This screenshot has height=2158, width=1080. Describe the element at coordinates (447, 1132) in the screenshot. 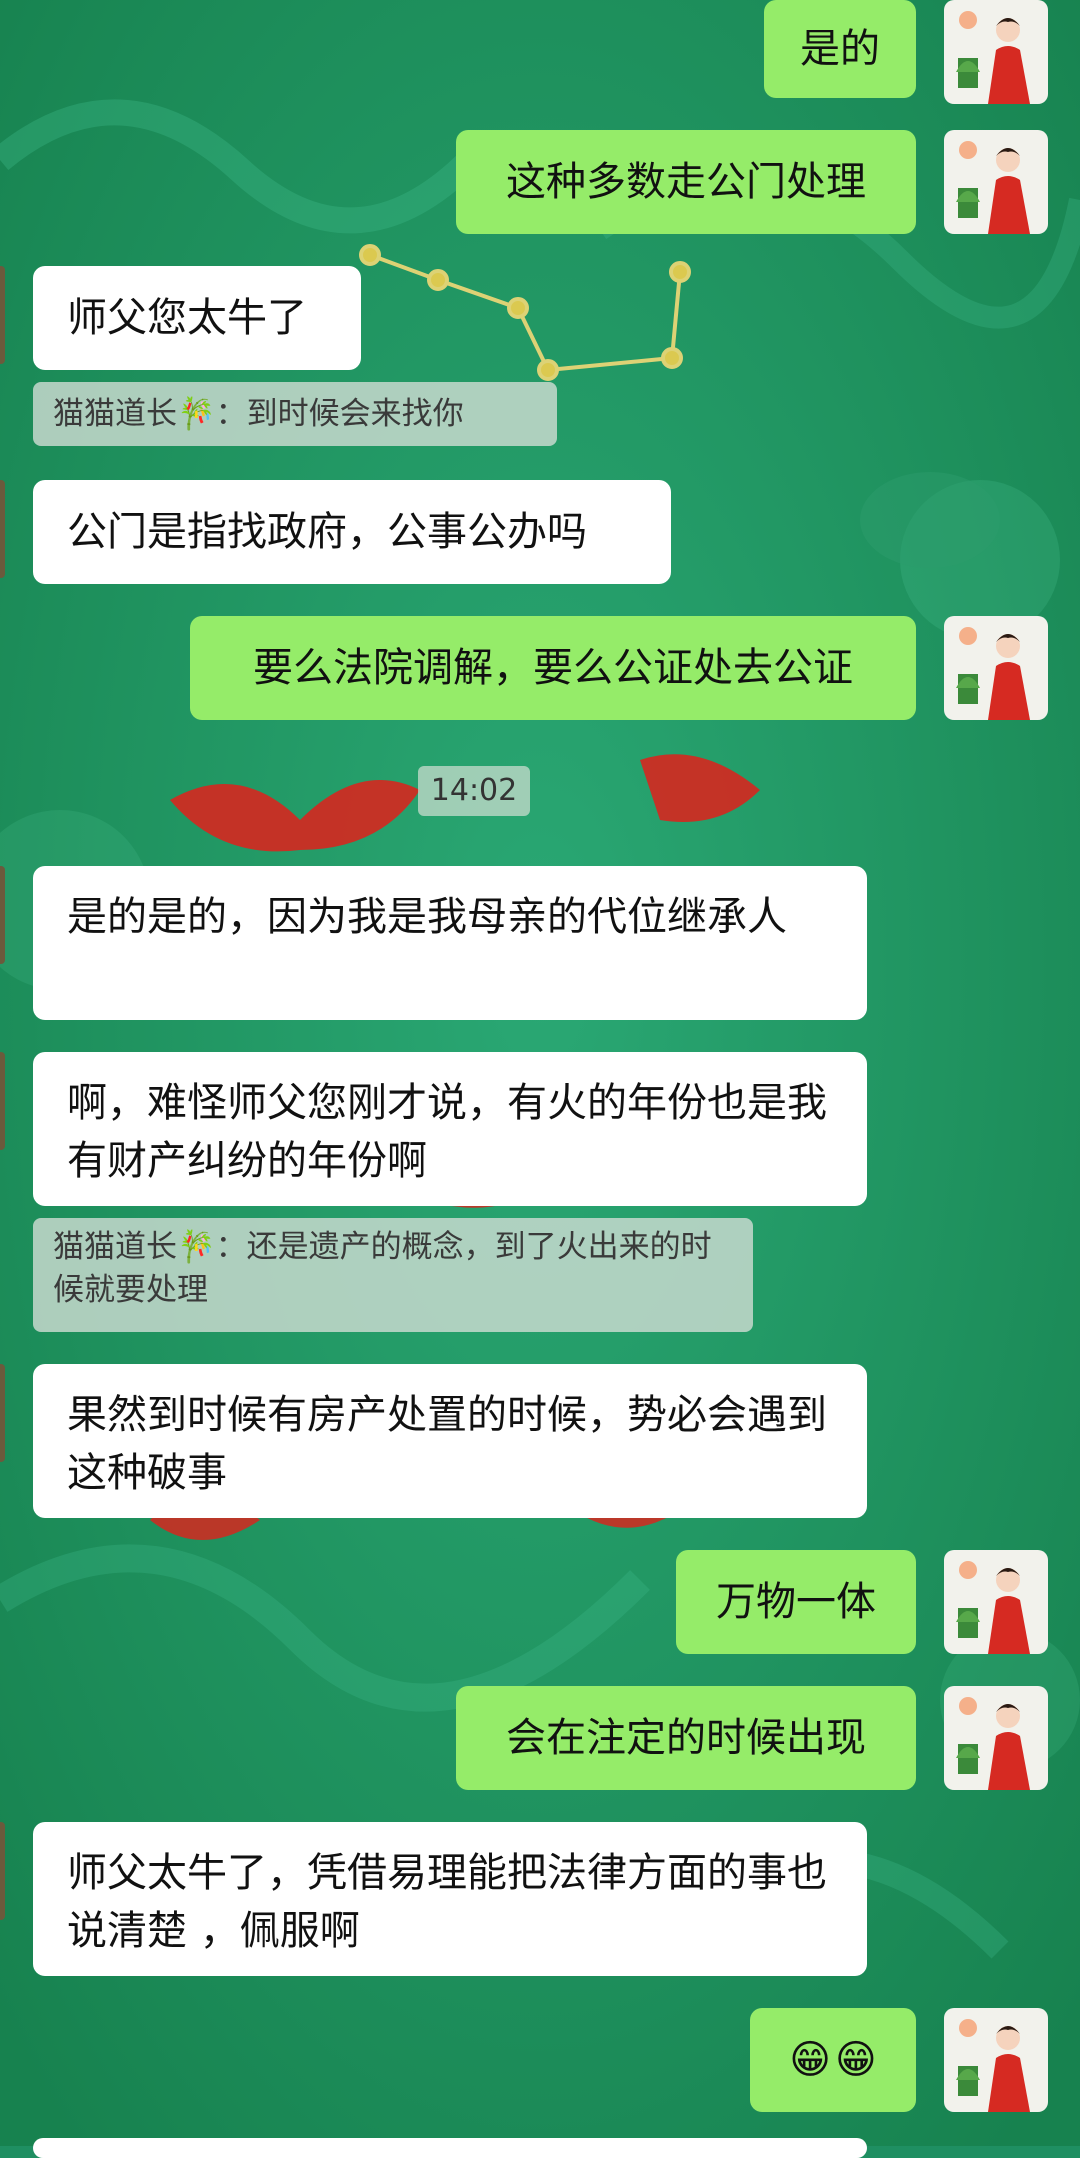

I see `message-text: 啊，难怪师父您刚才说，有火的年份也是我有财产纠纷的年份啊` at that location.